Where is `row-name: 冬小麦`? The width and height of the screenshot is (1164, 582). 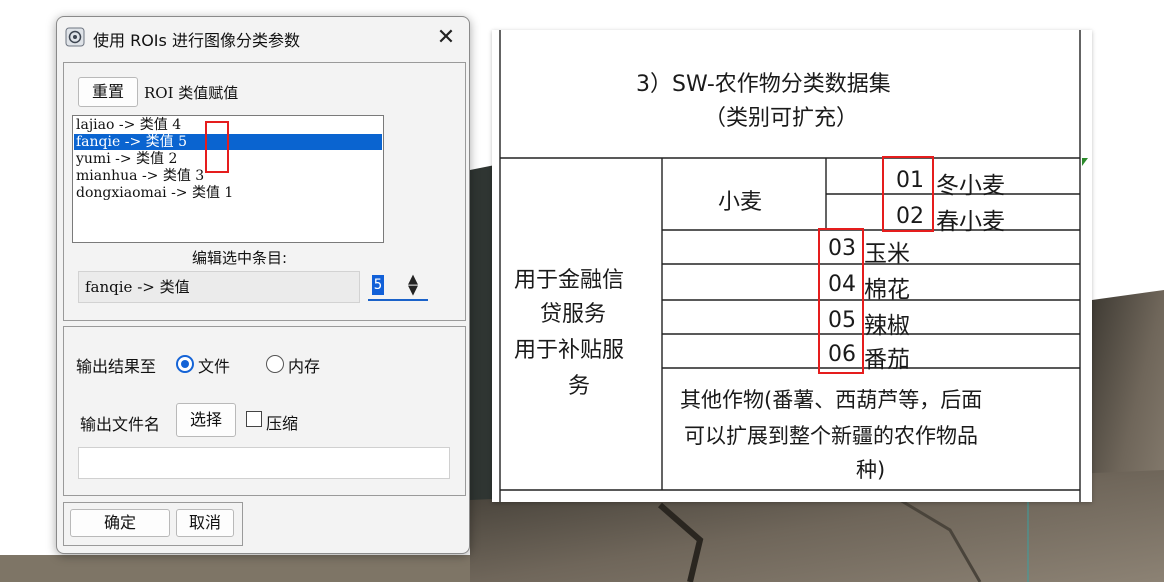
row-name: 冬小麦 is located at coordinates (970, 186).